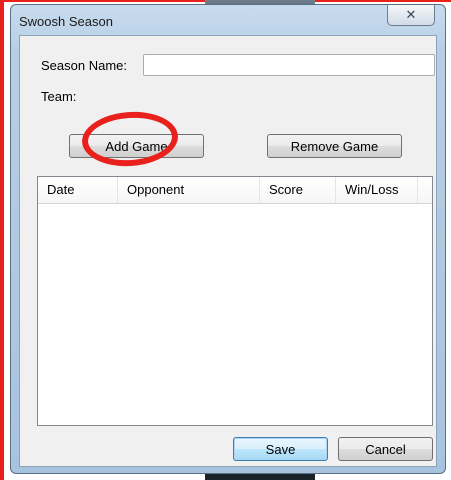 The image size is (451, 480). Describe the element at coordinates (425, 190) in the screenshot. I see `column-header-filler` at that location.